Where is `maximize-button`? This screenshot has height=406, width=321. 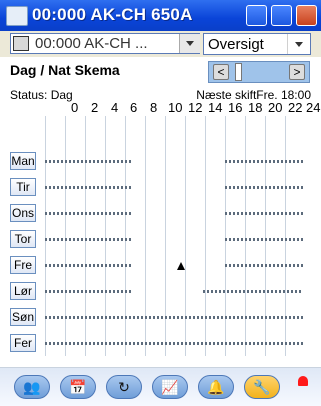
maximize-button is located at coordinates (281, 15).